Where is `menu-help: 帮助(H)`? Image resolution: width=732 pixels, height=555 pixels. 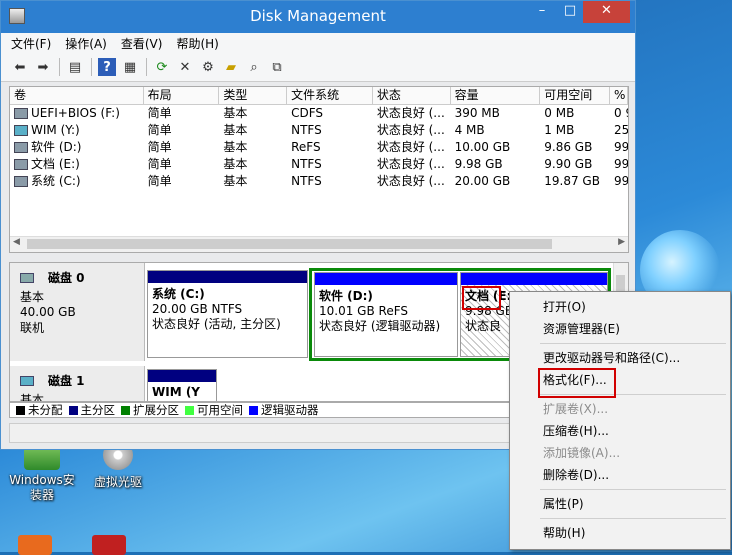
menu-help: 帮助(H) is located at coordinates (197, 43).